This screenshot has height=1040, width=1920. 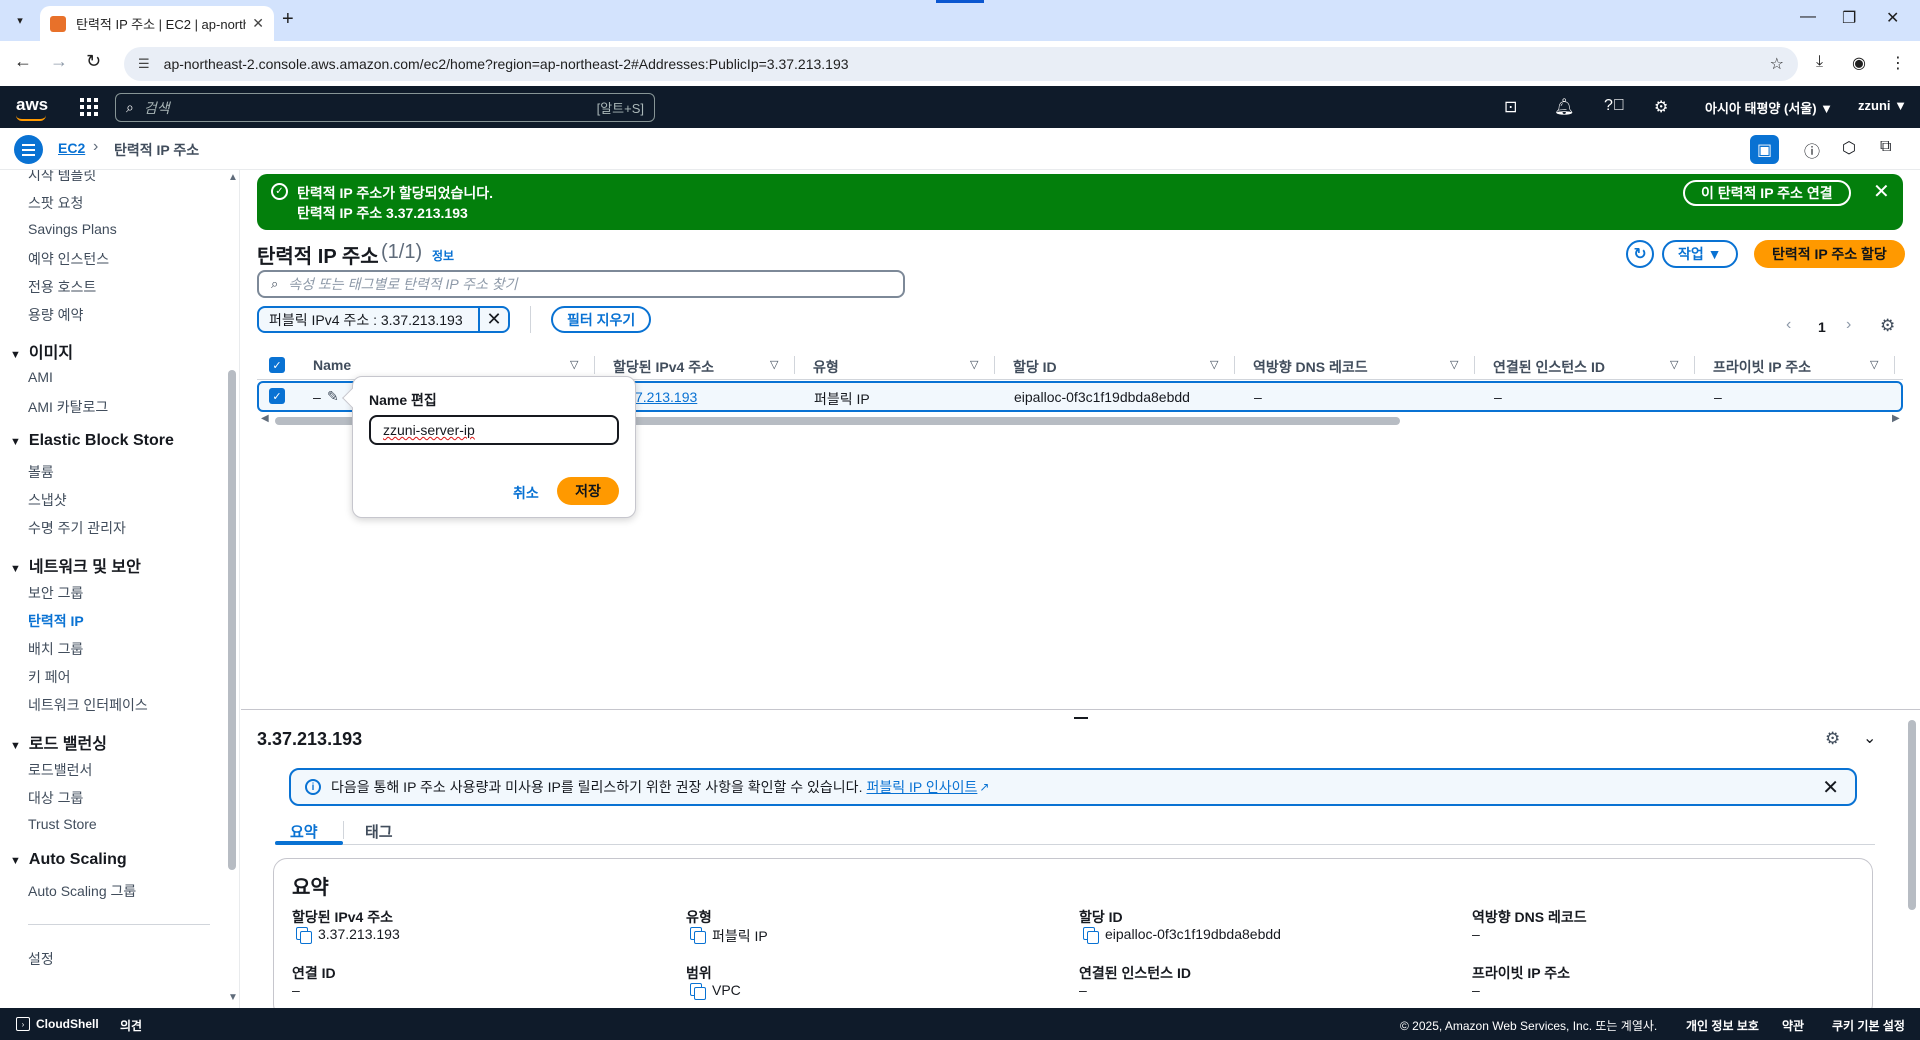 What do you see at coordinates (60, 770) in the screenshot?
I see `sidebar-item-load-balancers: 로드밸런서` at bounding box center [60, 770].